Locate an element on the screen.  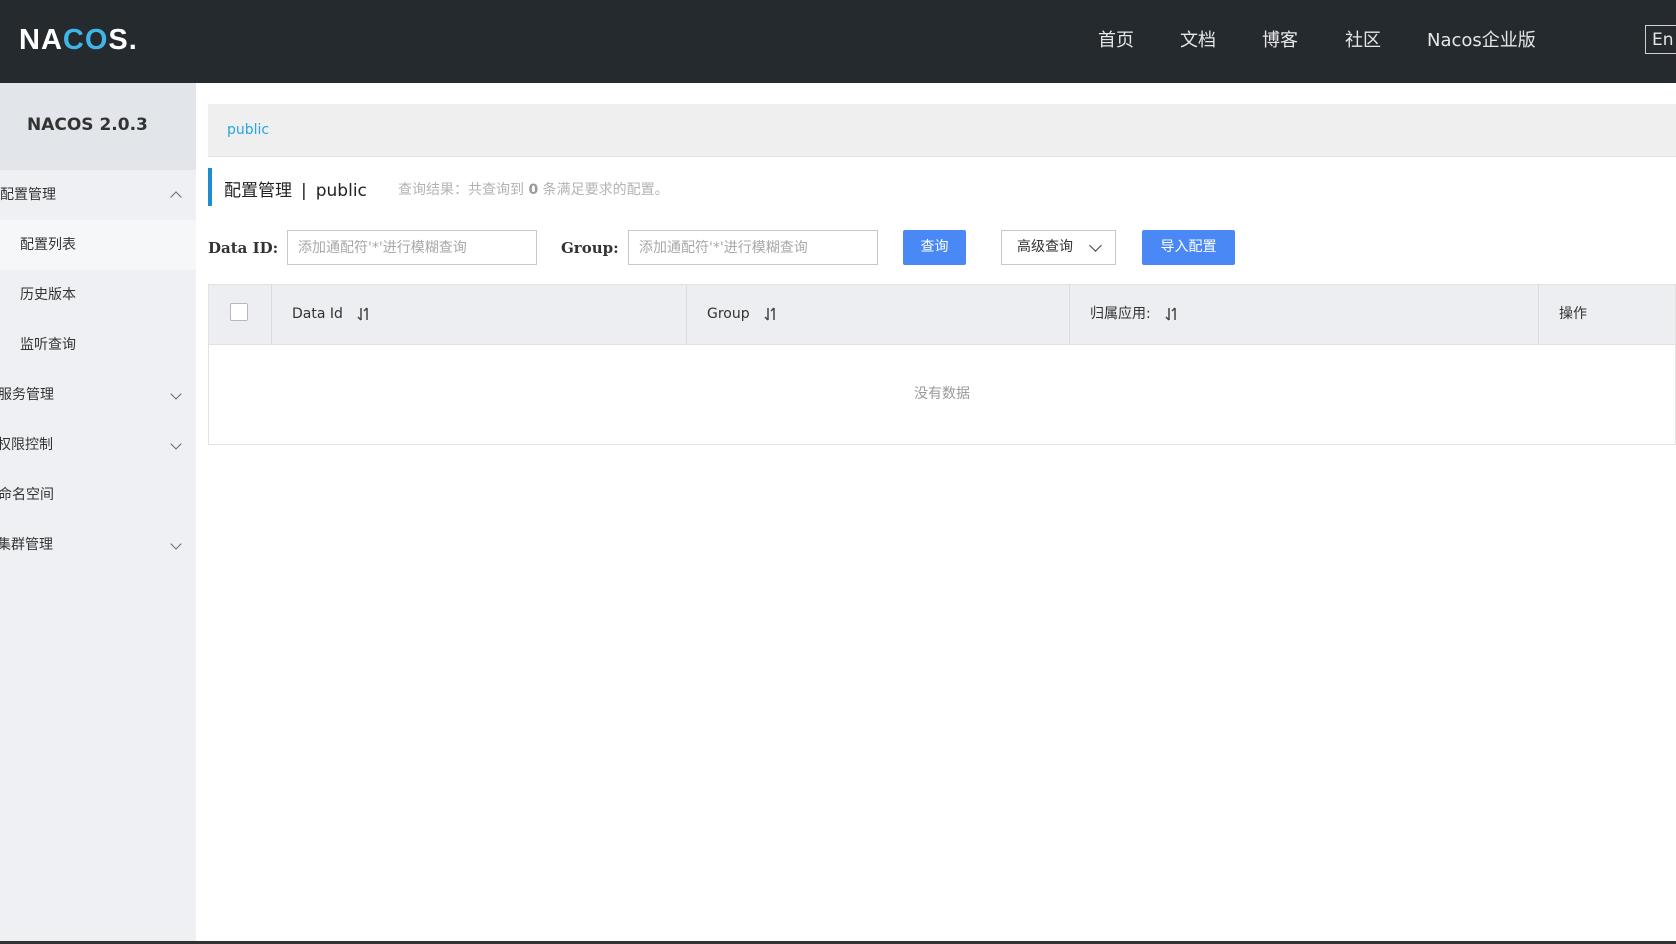
result-count: 0 is located at coordinates (533, 190).